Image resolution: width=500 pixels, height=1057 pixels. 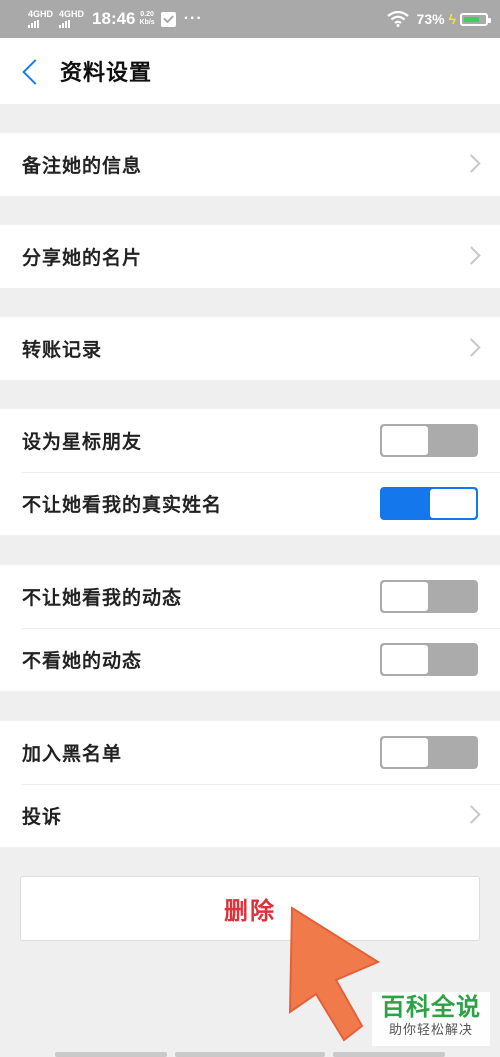 I want to click on bottom-nav-hint, so click(x=250, y=1054).